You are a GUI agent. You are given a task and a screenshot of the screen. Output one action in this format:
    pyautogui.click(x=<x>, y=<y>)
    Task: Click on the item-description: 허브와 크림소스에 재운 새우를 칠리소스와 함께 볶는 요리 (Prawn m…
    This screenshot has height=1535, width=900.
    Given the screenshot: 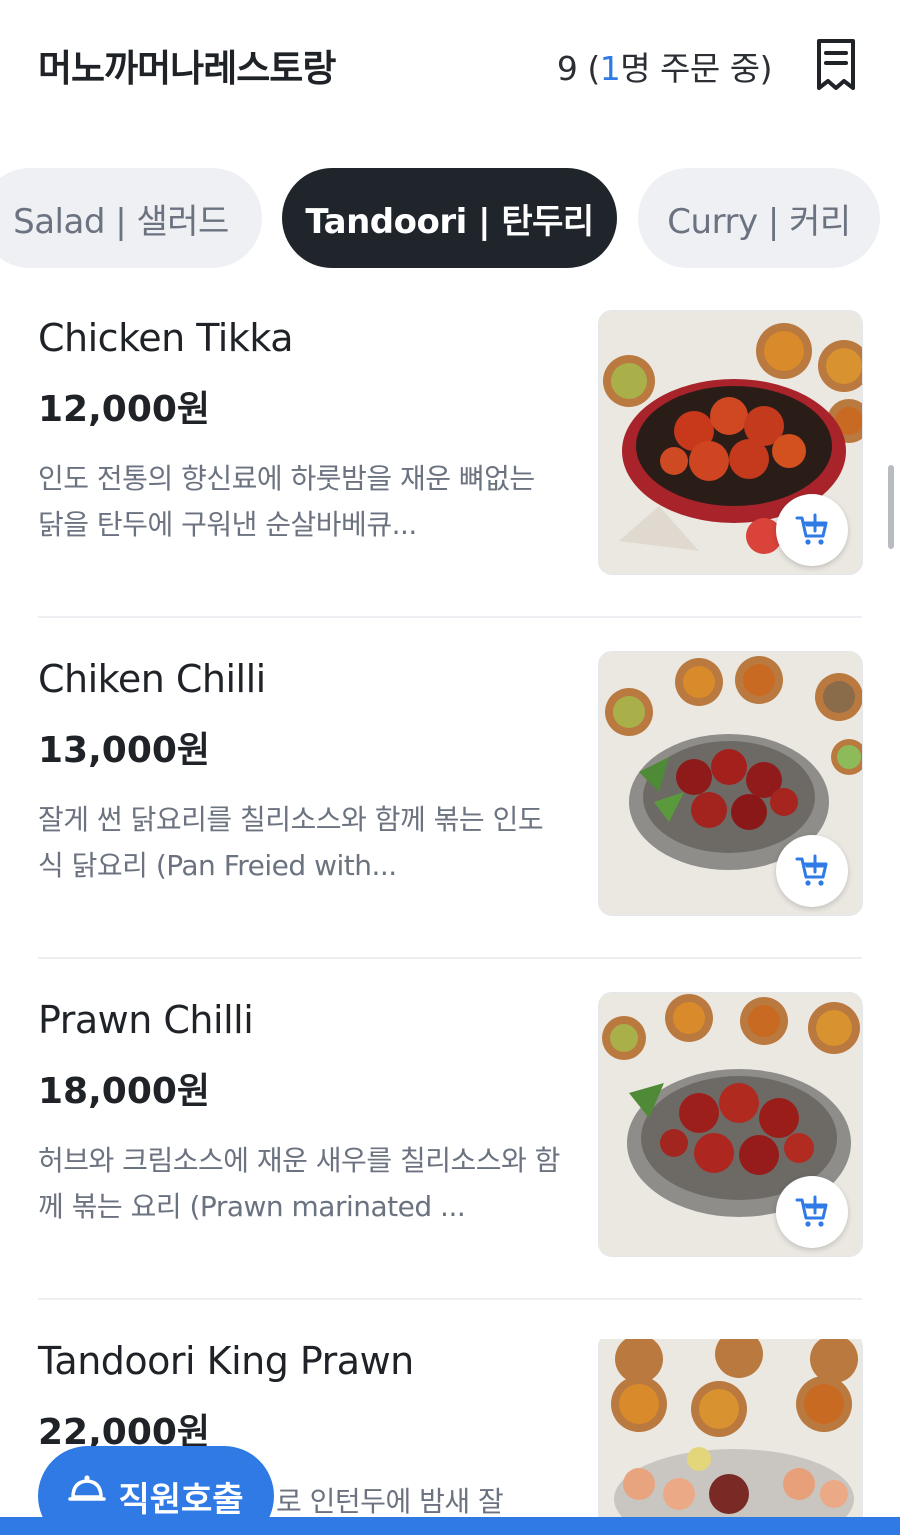 What is the action you would take?
    pyautogui.click(x=299, y=1183)
    